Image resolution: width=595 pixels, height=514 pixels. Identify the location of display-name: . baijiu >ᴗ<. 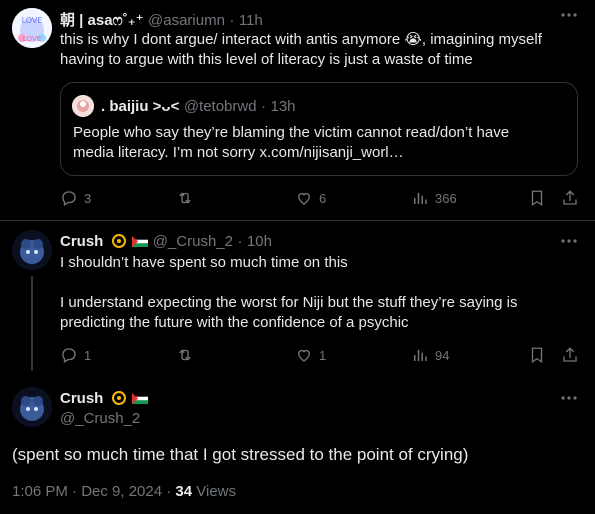
(140, 106).